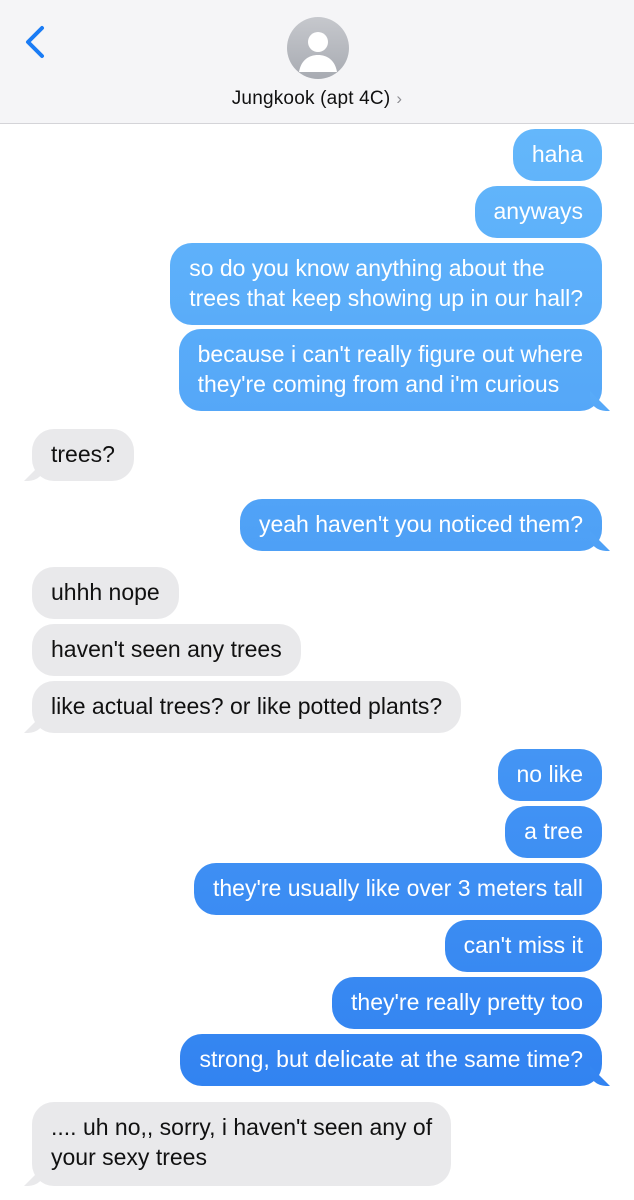 This screenshot has width=634, height=1200. I want to click on chevron-right-icon: ›, so click(399, 98).